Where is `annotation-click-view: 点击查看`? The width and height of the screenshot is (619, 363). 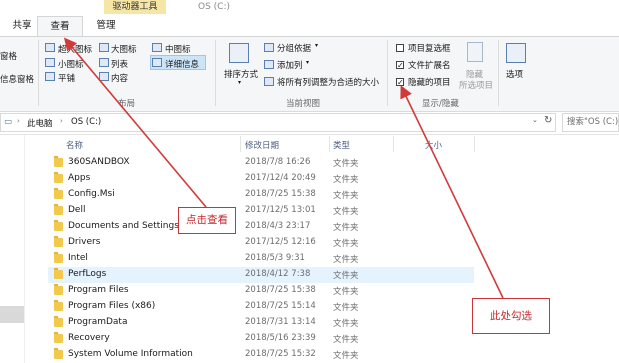
annotation-click-view: 点击查看 is located at coordinates (207, 220).